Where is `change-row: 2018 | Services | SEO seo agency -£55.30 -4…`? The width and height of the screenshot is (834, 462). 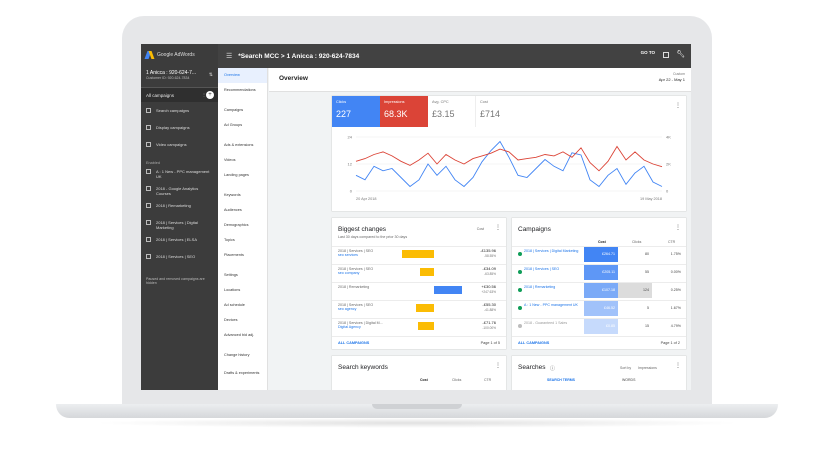
change-row: 2018 | Services | SEO seo agency -£55.30 -4… is located at coordinates (419, 307).